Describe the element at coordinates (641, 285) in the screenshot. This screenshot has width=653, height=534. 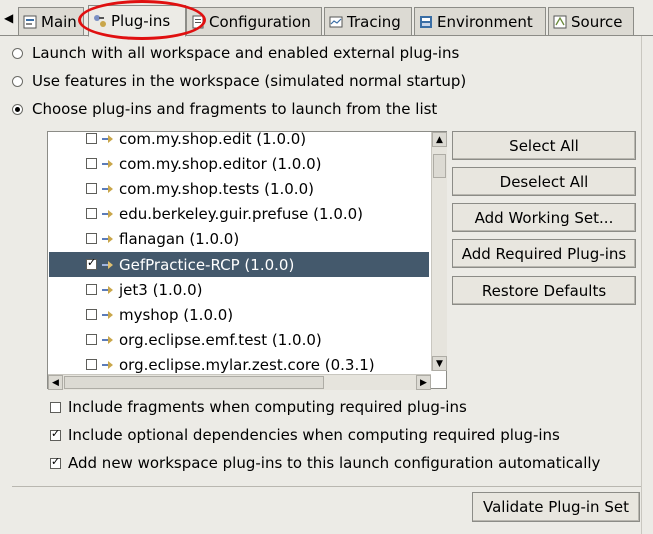
I see `frame-border` at that location.